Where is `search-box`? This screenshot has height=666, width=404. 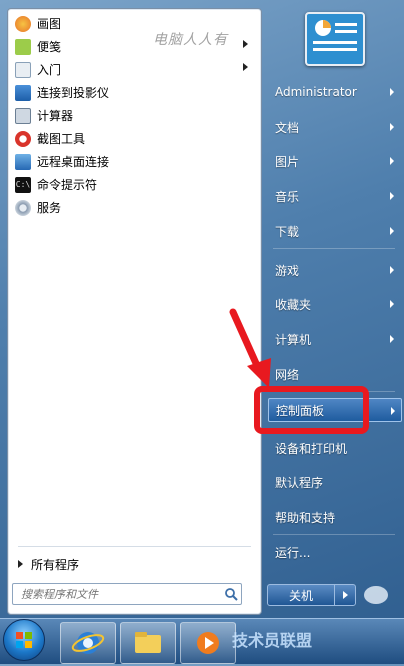
search-box is located at coordinates (127, 594).